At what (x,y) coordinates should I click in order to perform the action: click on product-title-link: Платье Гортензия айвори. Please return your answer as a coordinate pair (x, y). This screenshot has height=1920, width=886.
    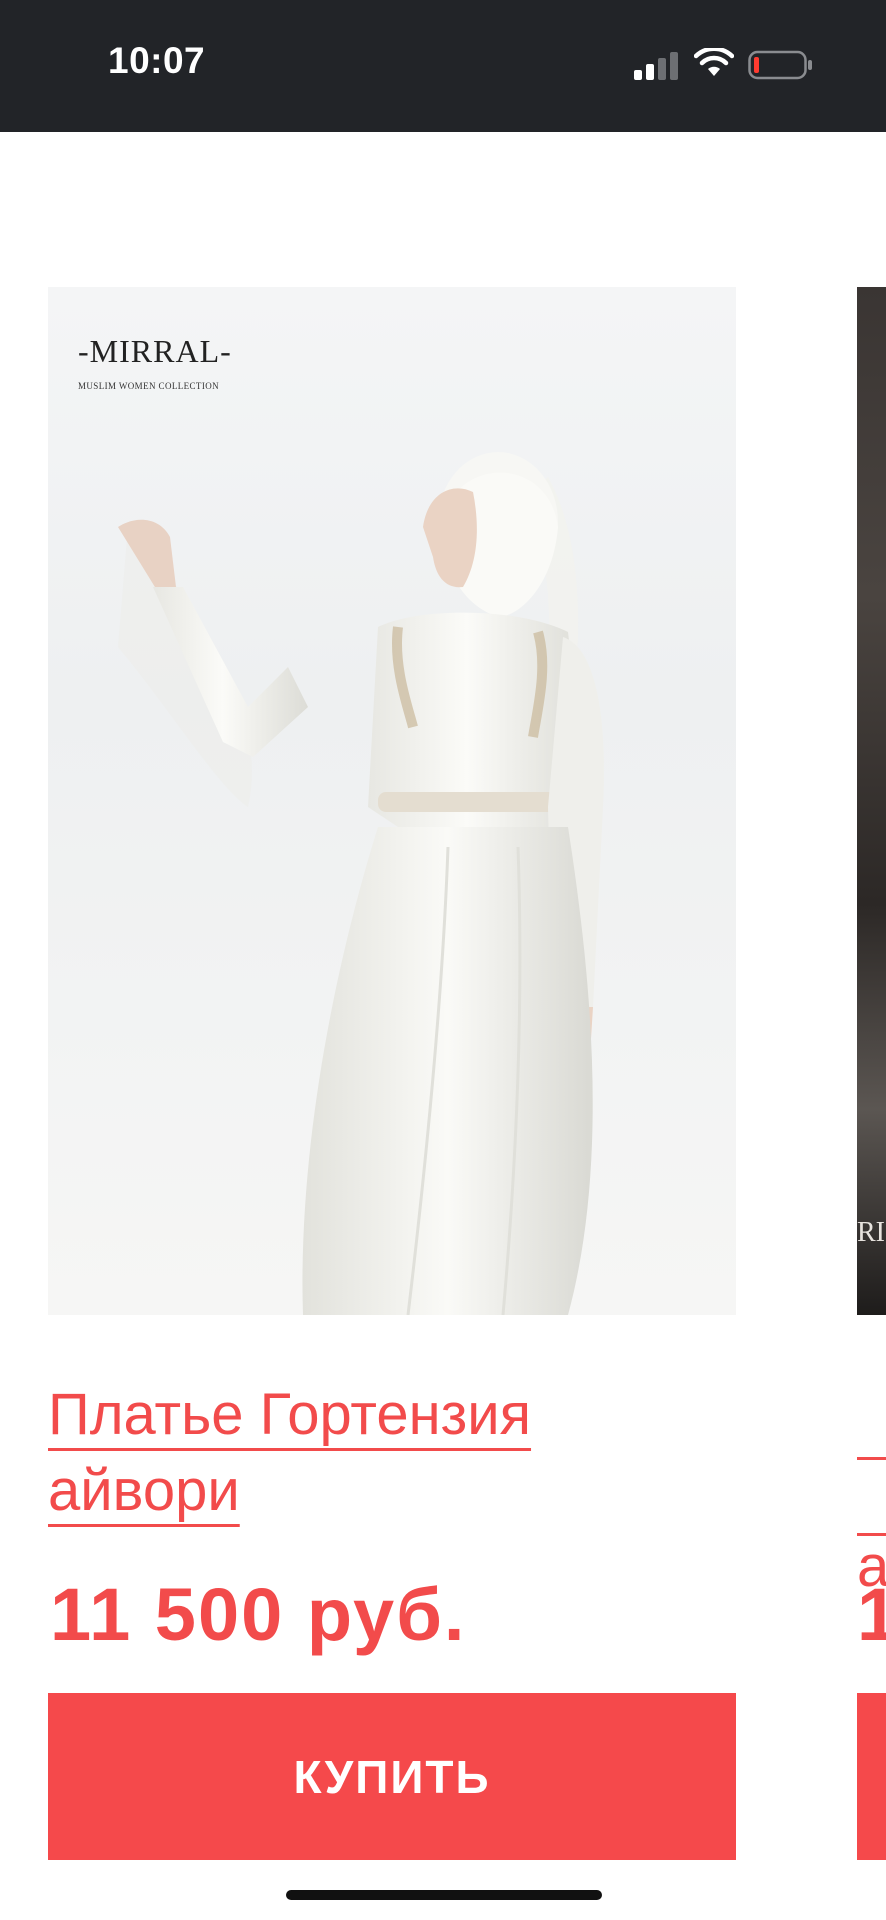
    Looking at the image, I should click on (368, 1453).